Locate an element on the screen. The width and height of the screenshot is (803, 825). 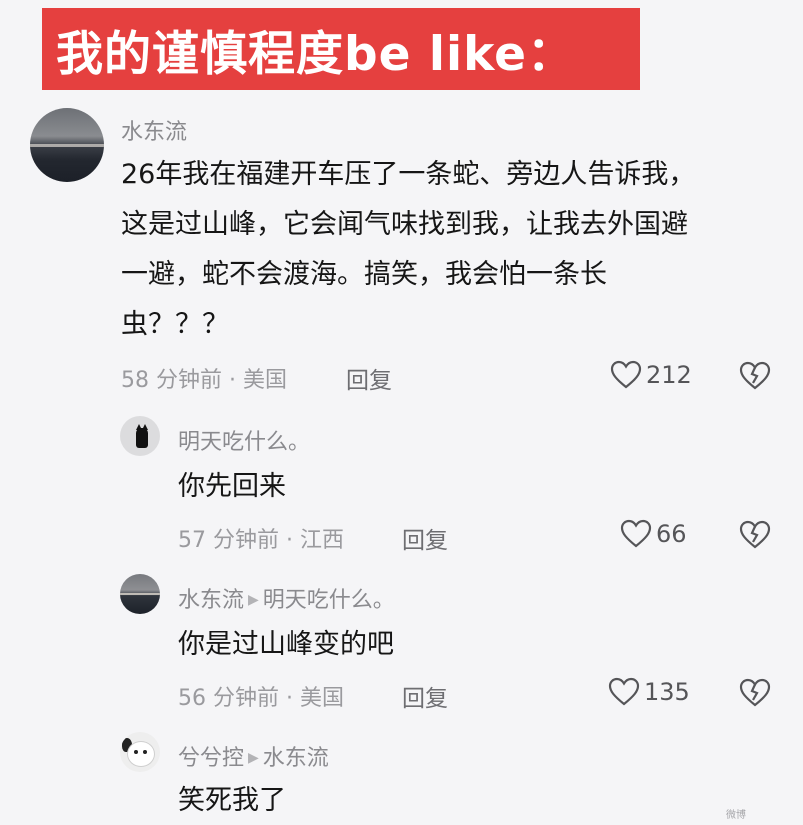
like-button: 212 is located at coordinates (651, 375).